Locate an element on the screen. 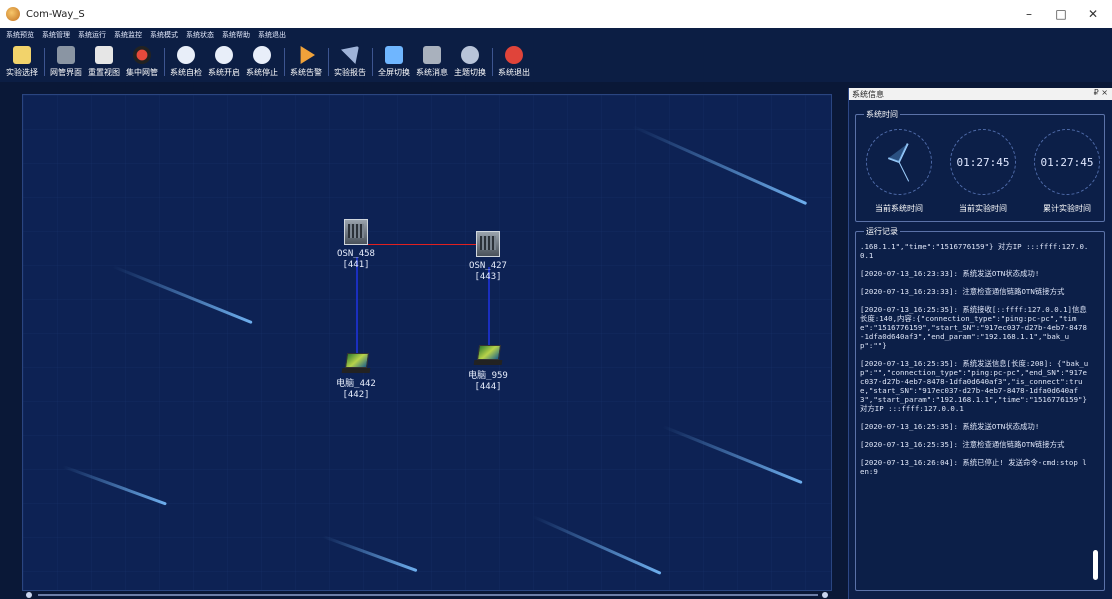  menu-bar: 系统预览 系统管理 系统运行 系统监控 系统模式 系统状态 系统帮助 系统退出 is located at coordinates (556, 35).